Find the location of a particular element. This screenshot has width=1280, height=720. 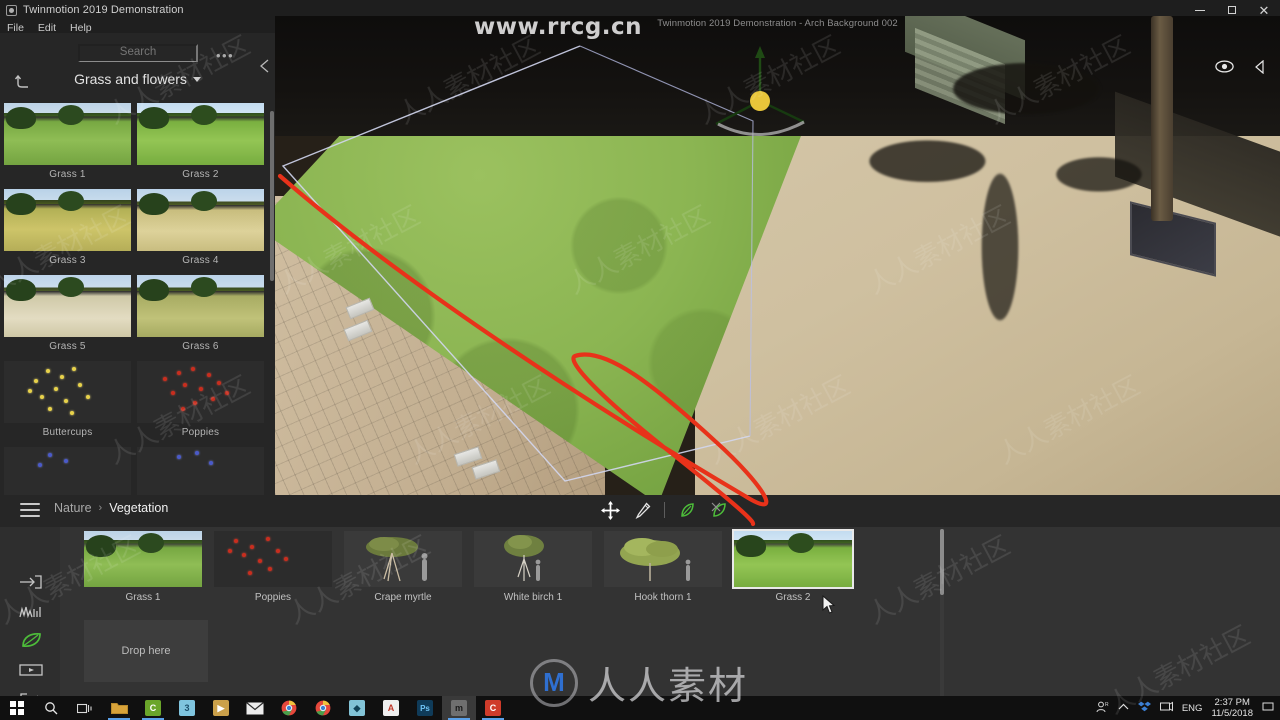

app-button-c-red: C is located at coordinates (493, 708).